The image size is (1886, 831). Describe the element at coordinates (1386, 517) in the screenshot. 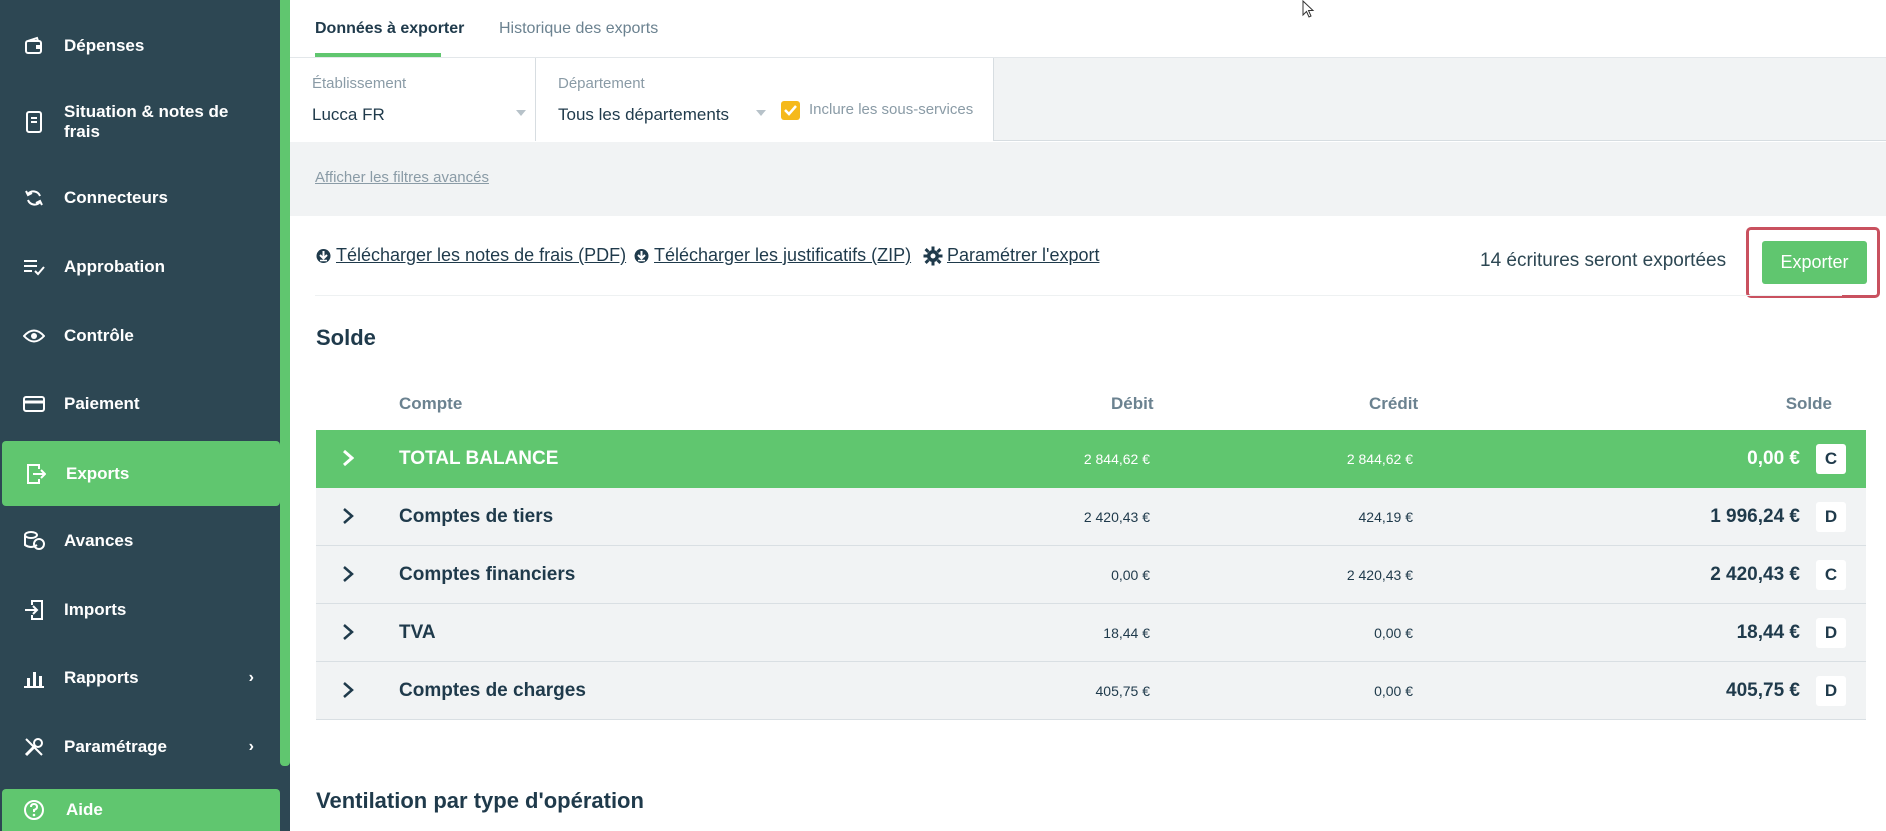

I see `row-credit: 424,19 €` at that location.